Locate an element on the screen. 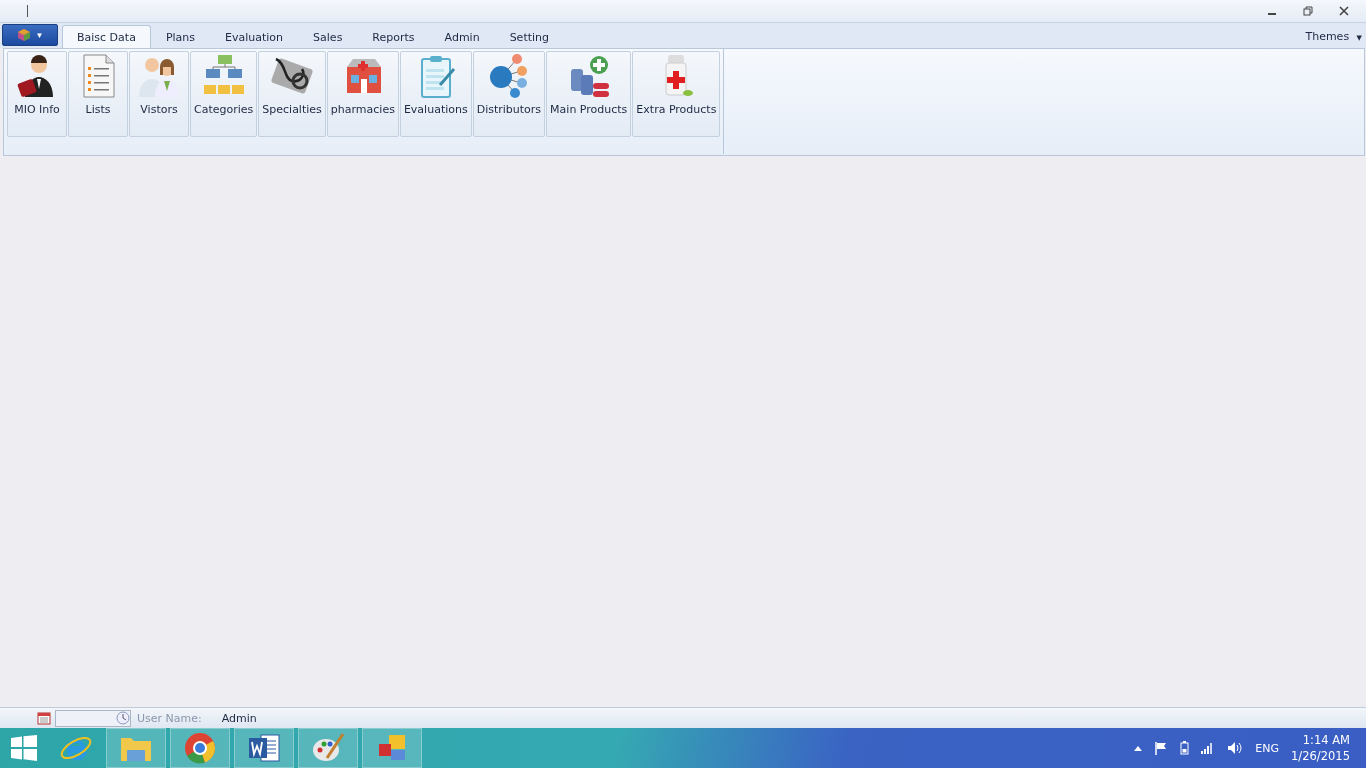 Image resolution: width=1366 pixels, height=768 pixels. user-name: Admin is located at coordinates (239, 718).